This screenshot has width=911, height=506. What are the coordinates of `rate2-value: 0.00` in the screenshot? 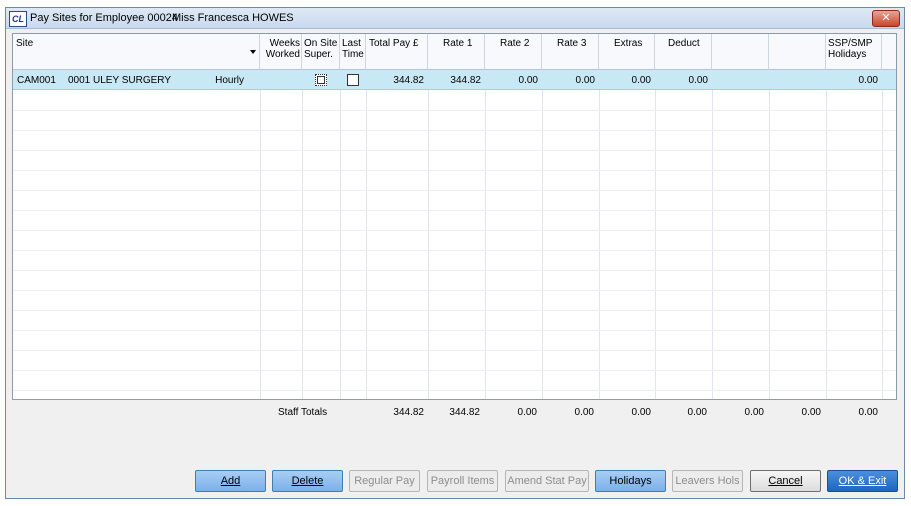 It's located at (511, 80).